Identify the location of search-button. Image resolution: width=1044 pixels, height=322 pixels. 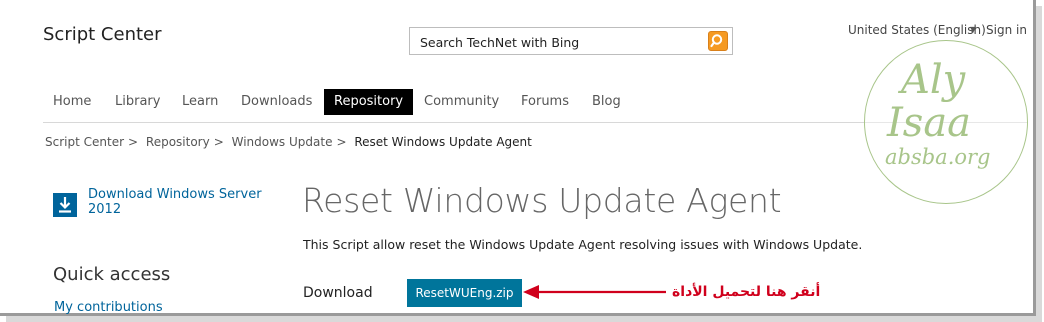
(718, 41).